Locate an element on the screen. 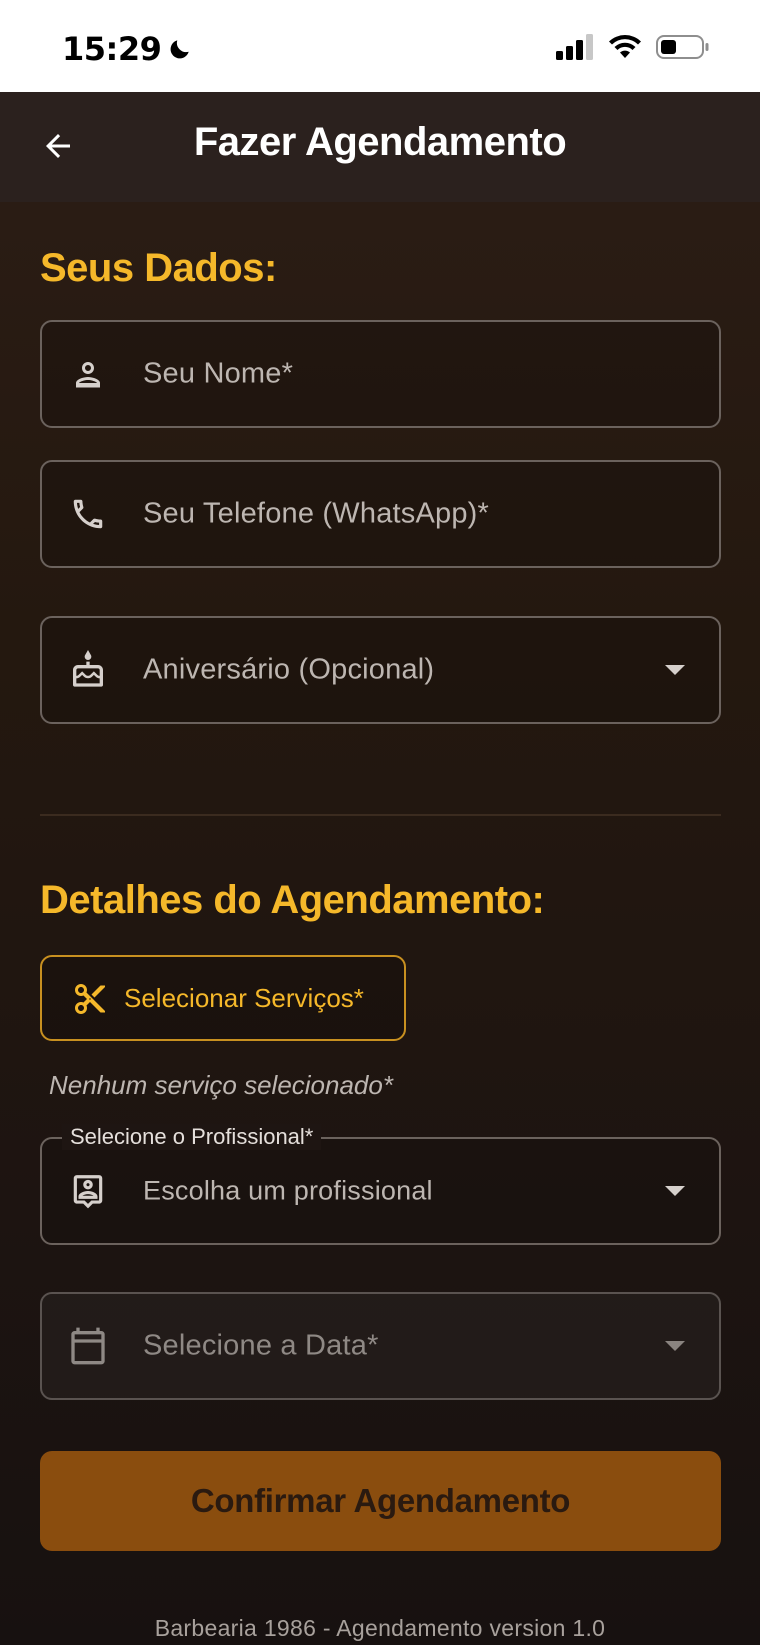  battery-icon is located at coordinates (682, 47).